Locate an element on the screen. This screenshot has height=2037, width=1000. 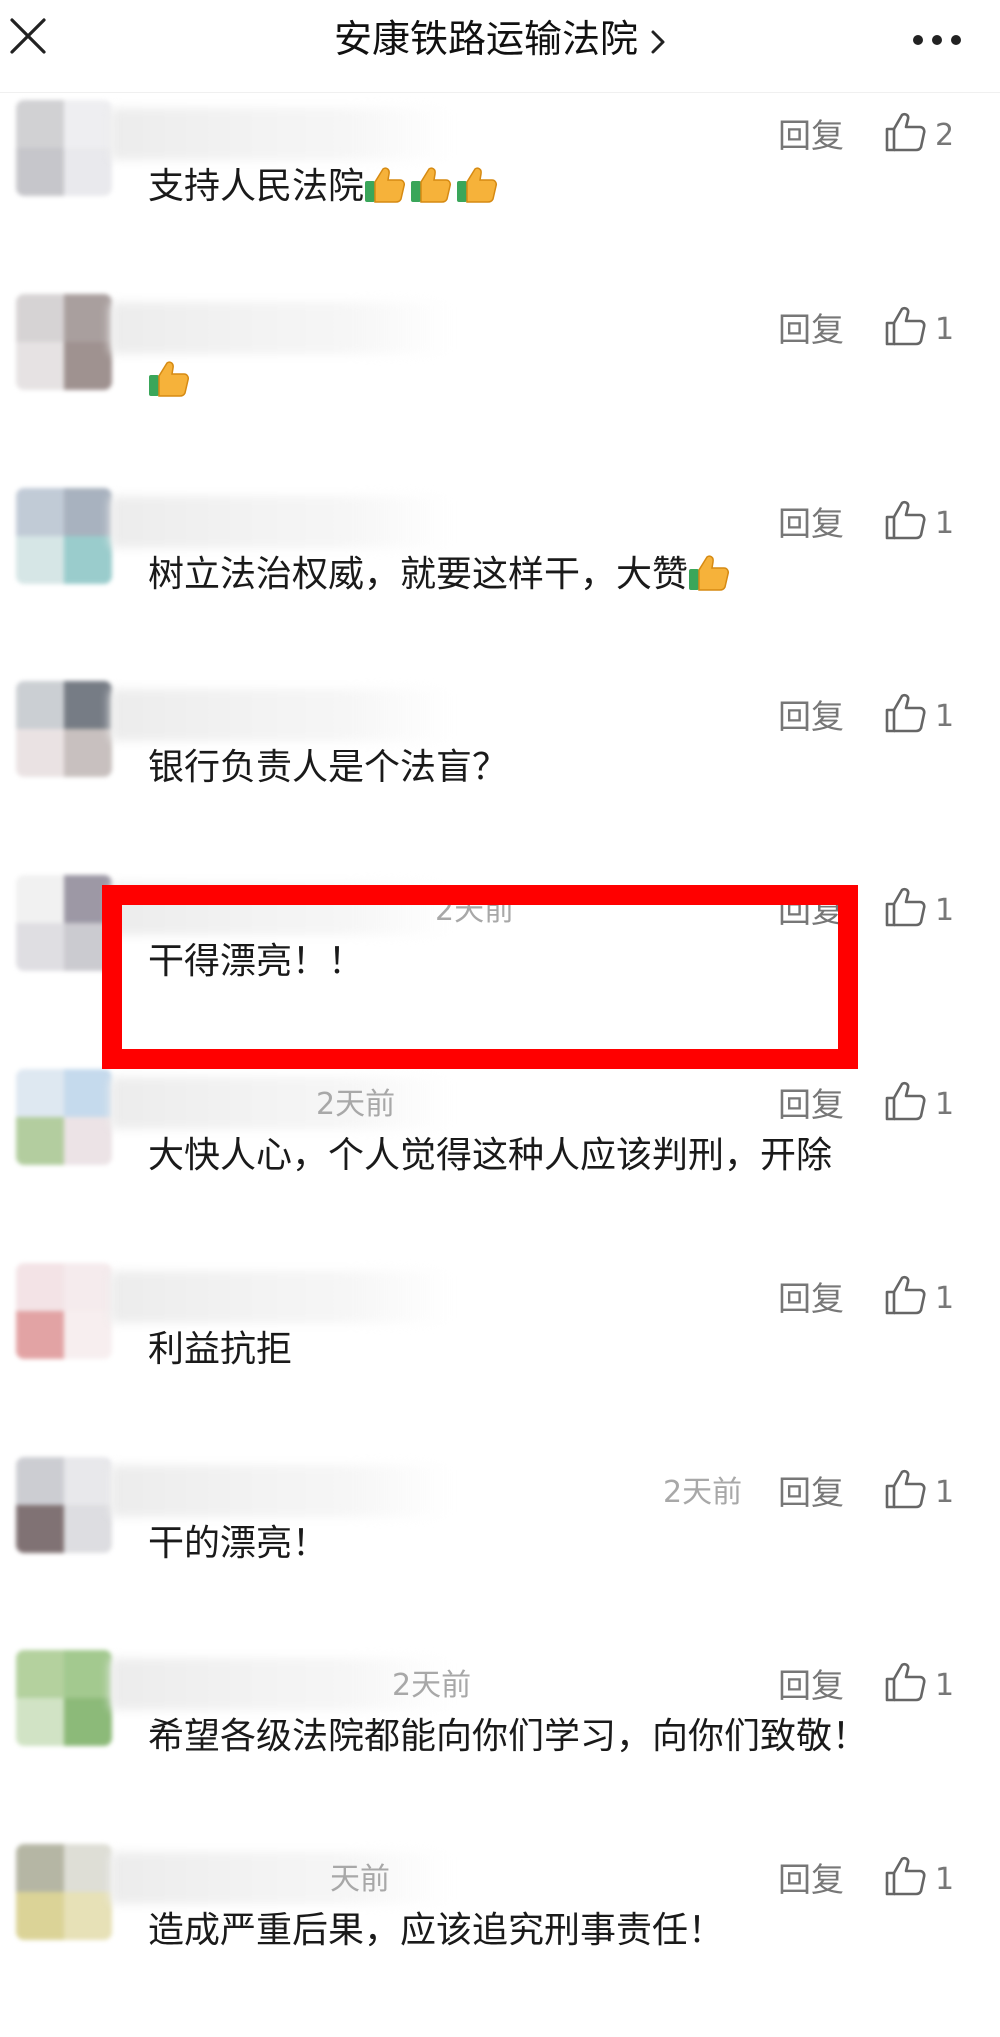
comment-item: 回复 1 树立法治权威，就要这样干，大赞 is located at coordinates (500, 584).